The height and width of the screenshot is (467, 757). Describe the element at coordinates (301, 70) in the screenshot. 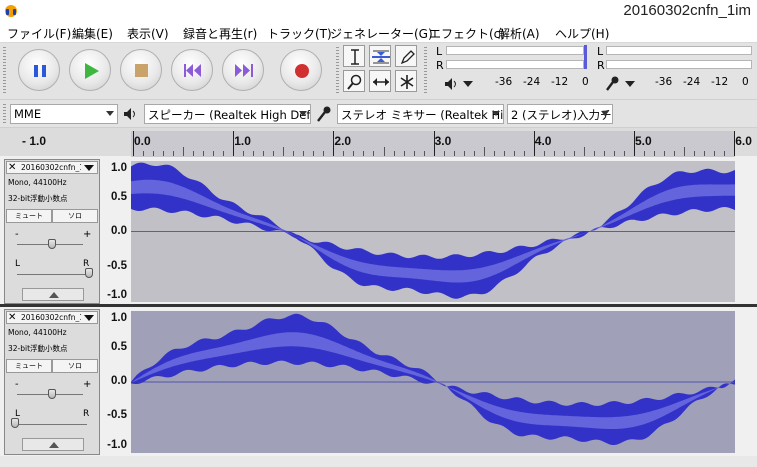

I see `record-button` at that location.